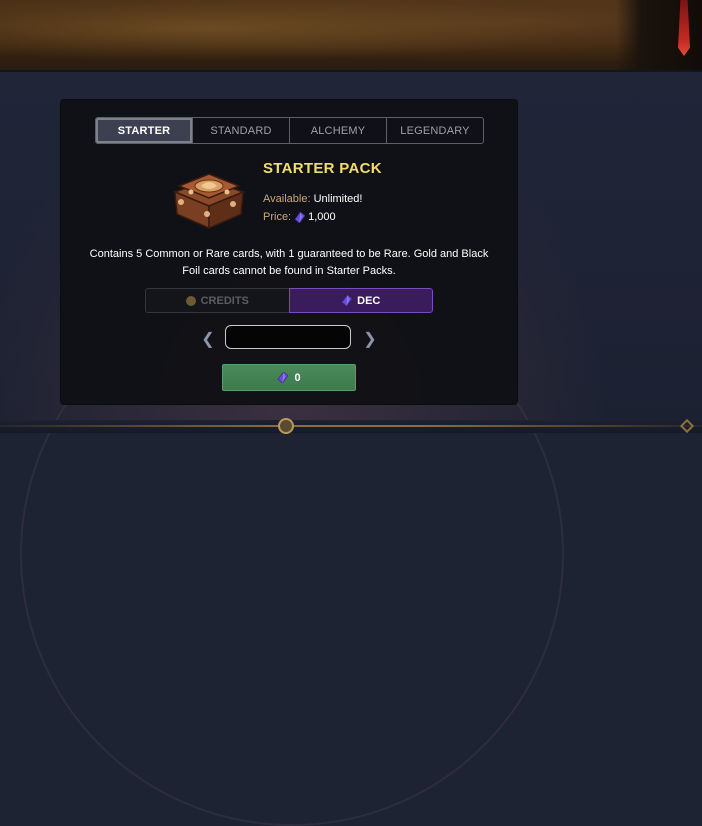 This screenshot has height=826, width=702. I want to click on tab-starter: STARTER, so click(144, 130).